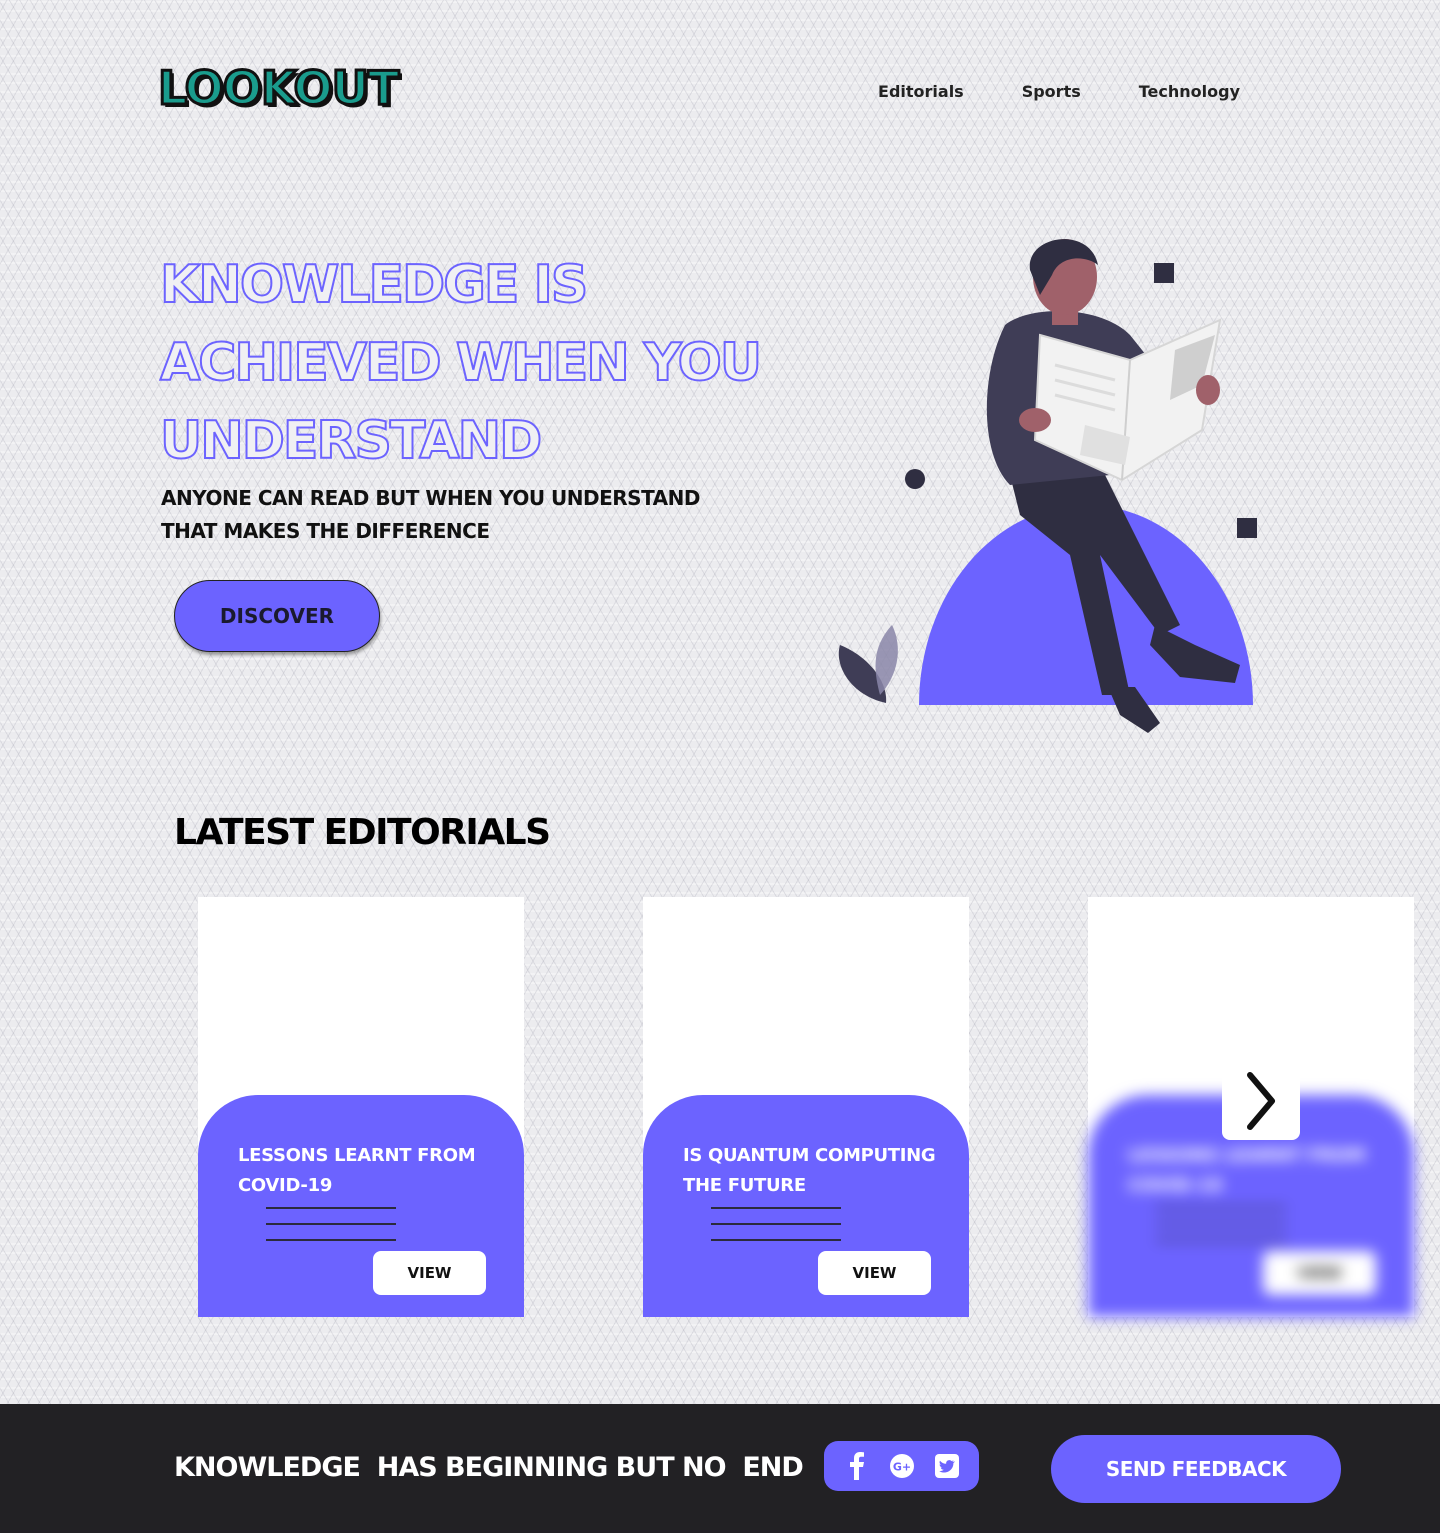  What do you see at coordinates (806, 1206) in the screenshot?
I see `card-panel: IS QUANTUM COMPUTING THE FUTURE VIEW` at bounding box center [806, 1206].